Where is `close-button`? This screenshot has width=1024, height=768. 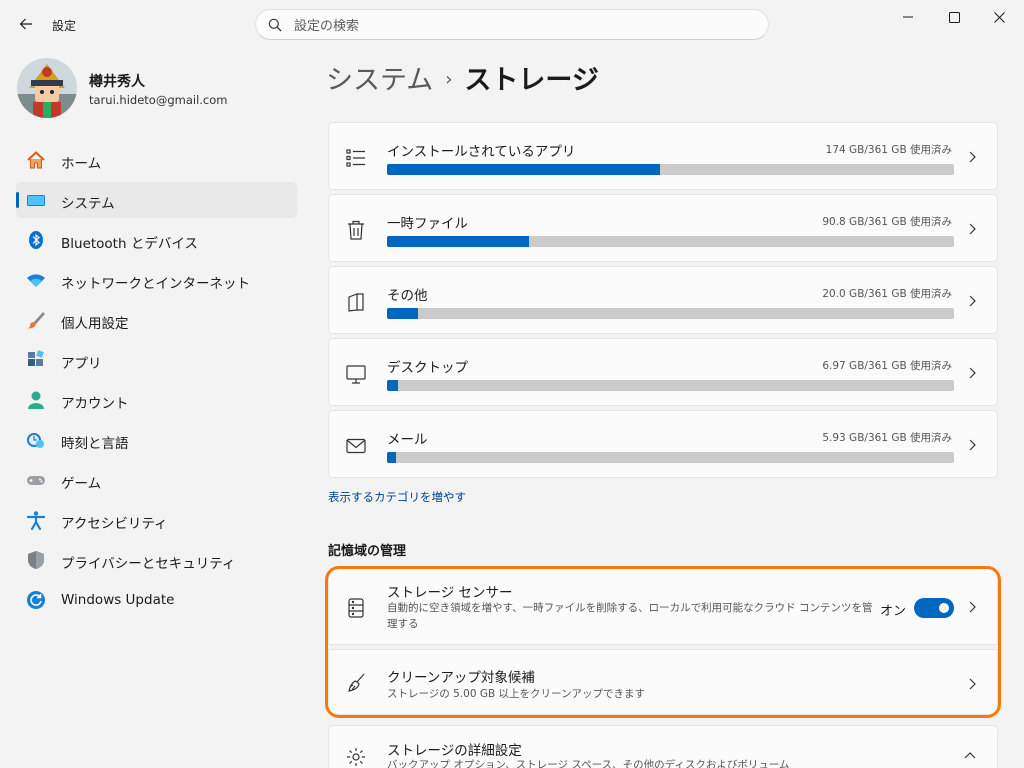 close-button is located at coordinates (999, 17).